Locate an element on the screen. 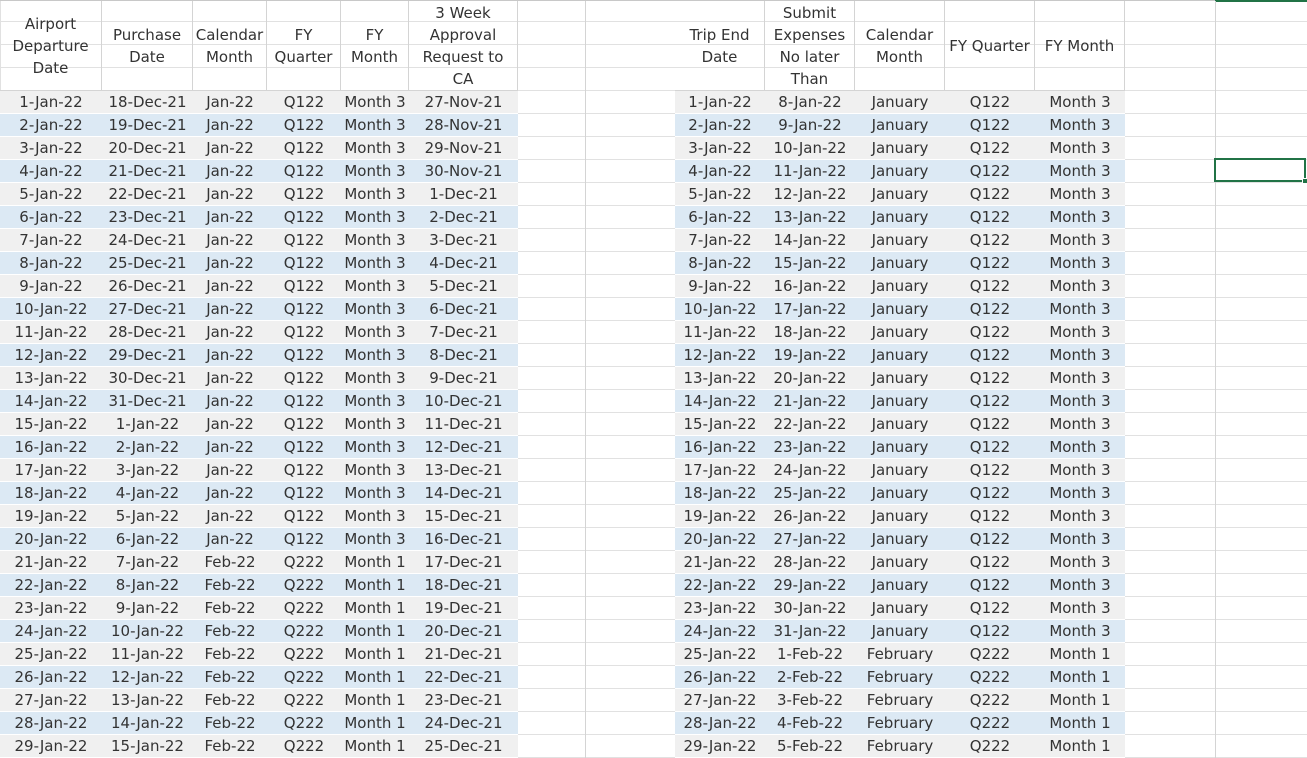 Image resolution: width=1307 pixels, height=758 pixels. table-cell: 8-Dec-21 is located at coordinates (463, 355).